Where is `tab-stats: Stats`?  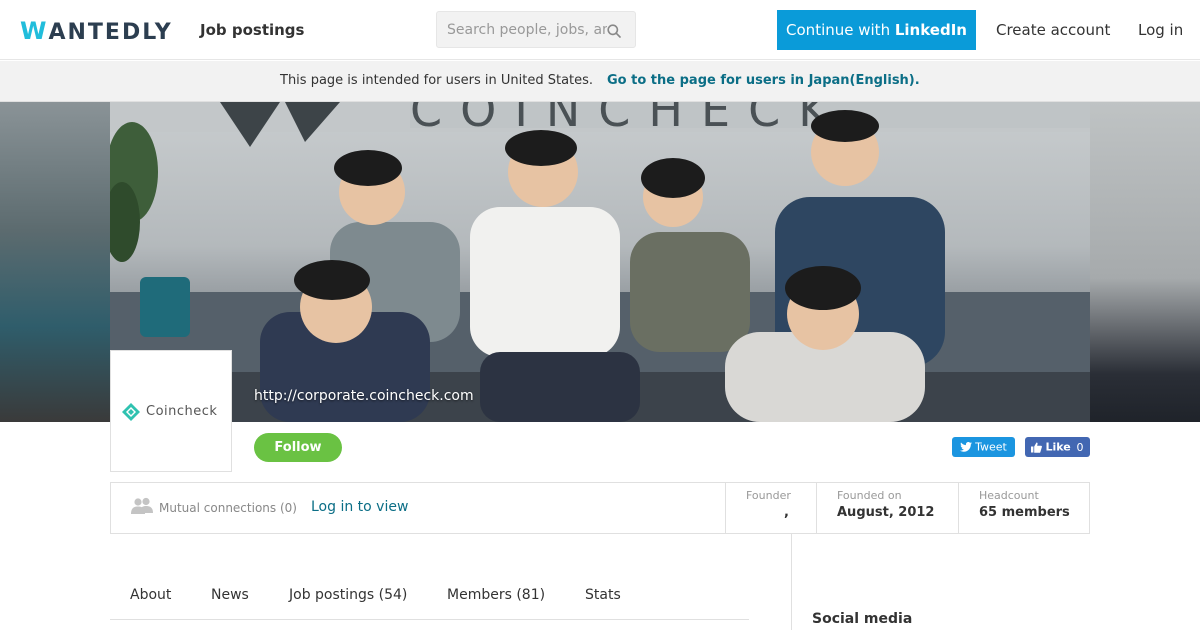 tab-stats: Stats is located at coordinates (603, 595).